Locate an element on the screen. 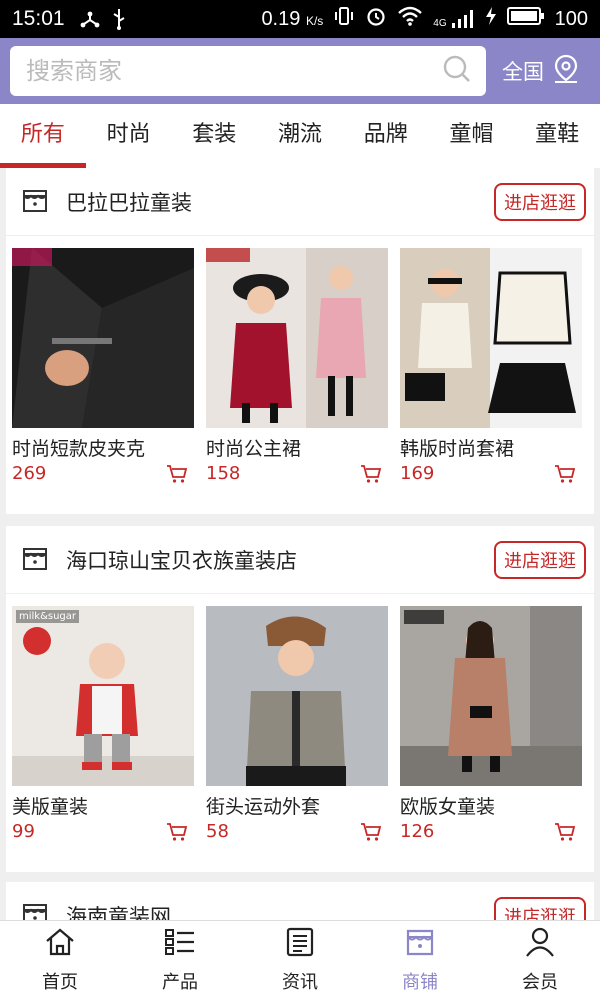  search-icon is located at coordinates (457, 71).